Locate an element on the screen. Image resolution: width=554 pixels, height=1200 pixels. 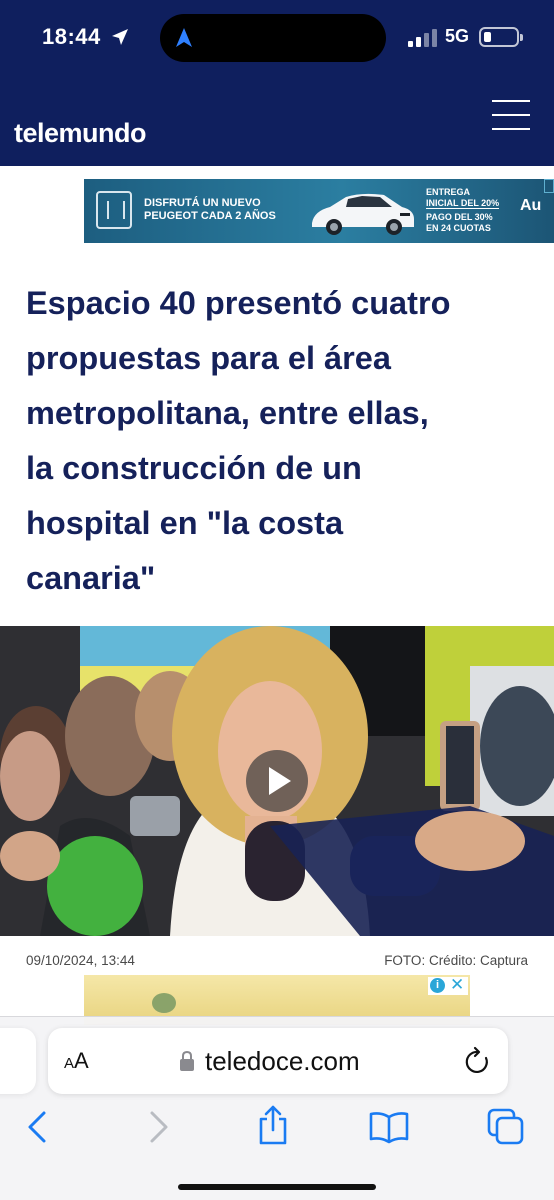
share-icon is located at coordinates (273, 1125).